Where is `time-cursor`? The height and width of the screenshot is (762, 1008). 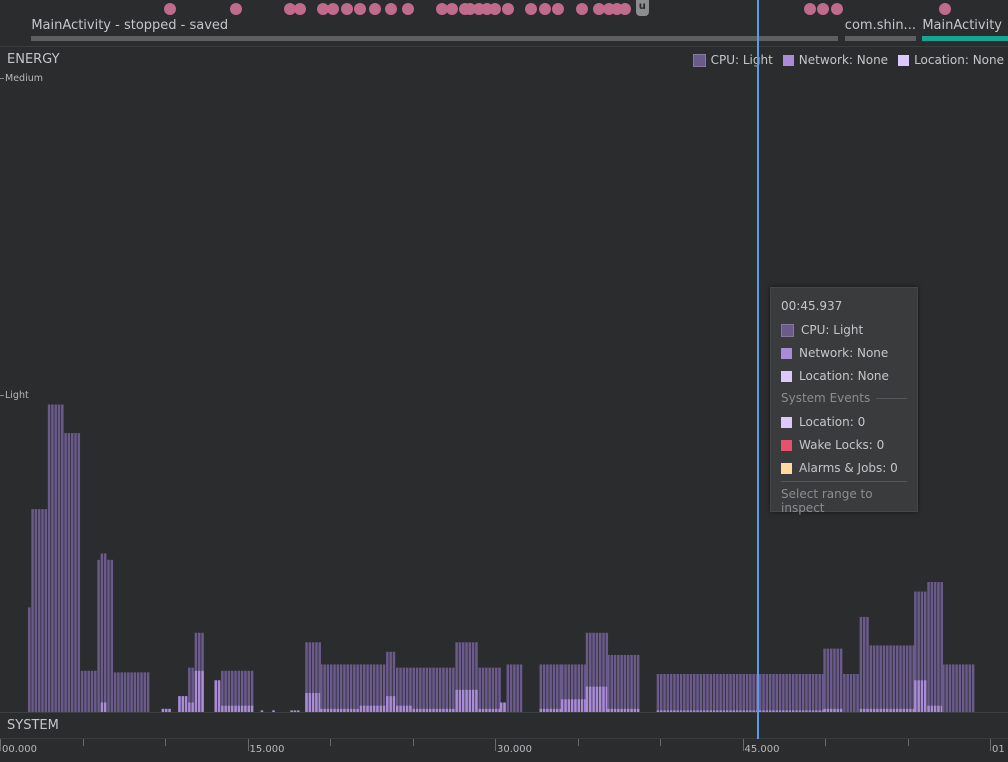
time-cursor is located at coordinates (757, 369).